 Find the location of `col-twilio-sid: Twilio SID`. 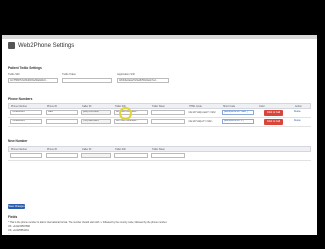

col-twilio-sid: Twilio SID is located at coordinates (120, 149).